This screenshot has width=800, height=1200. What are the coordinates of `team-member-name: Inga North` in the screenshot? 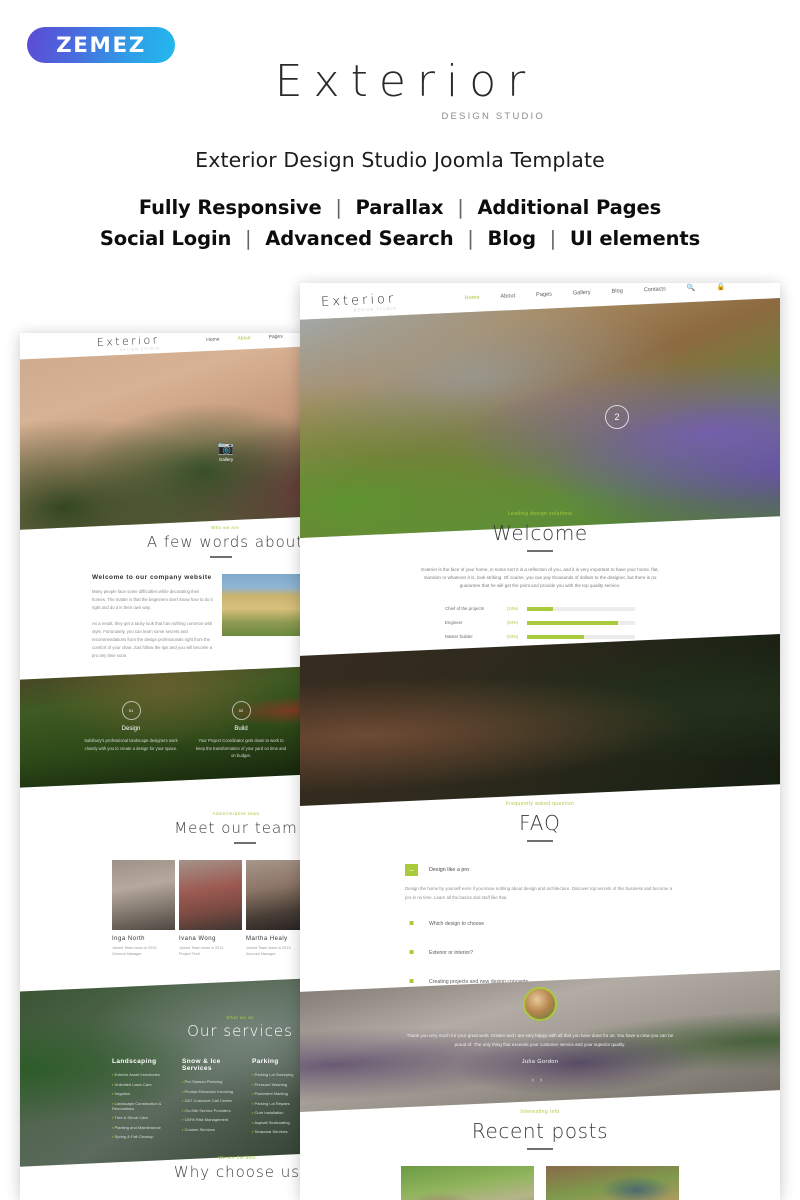 It's located at (129, 939).